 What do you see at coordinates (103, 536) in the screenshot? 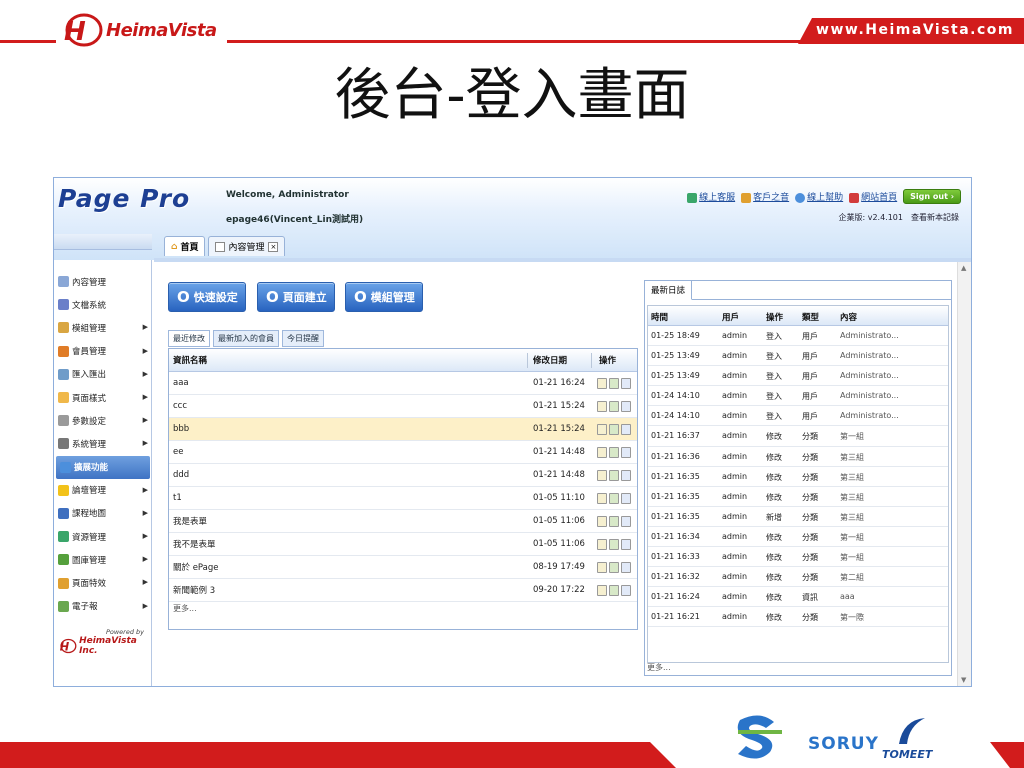
I see `sidebar-item-11: 資源管理 ▶` at bounding box center [103, 536].